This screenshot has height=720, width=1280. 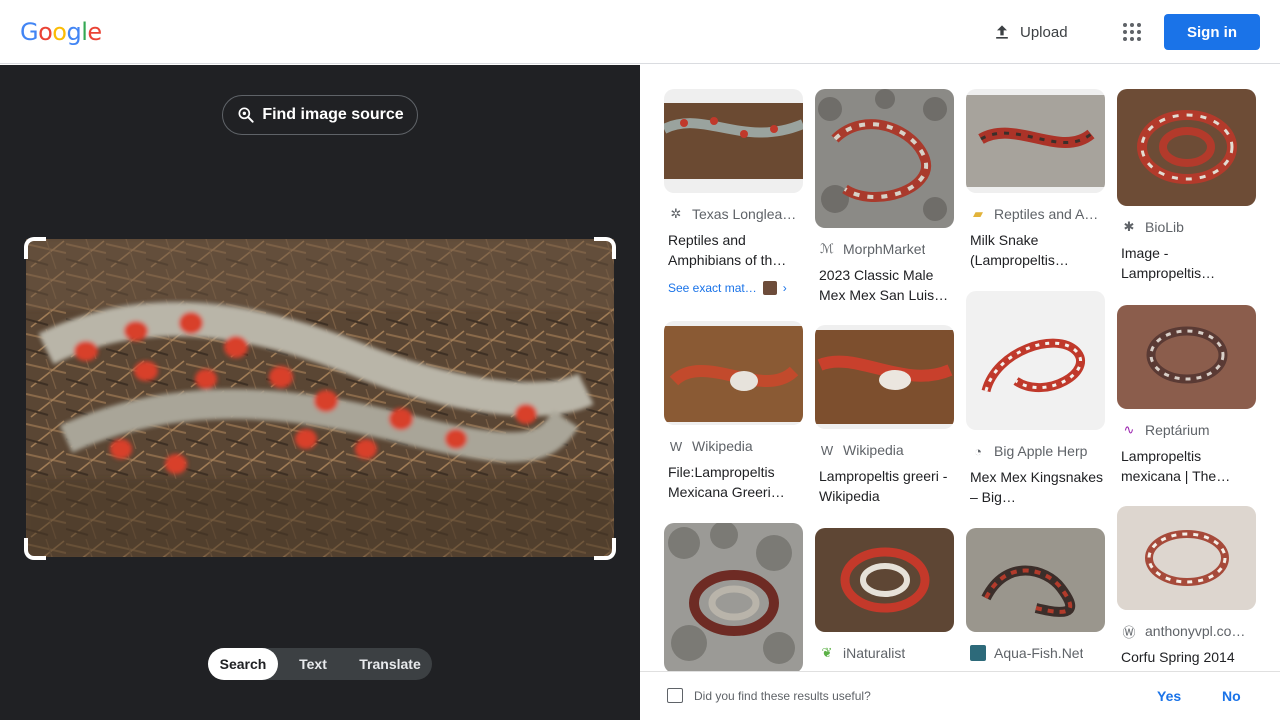 What do you see at coordinates (827, 248) in the screenshot?
I see `morphmarket-favicon: ℳ` at bounding box center [827, 248].